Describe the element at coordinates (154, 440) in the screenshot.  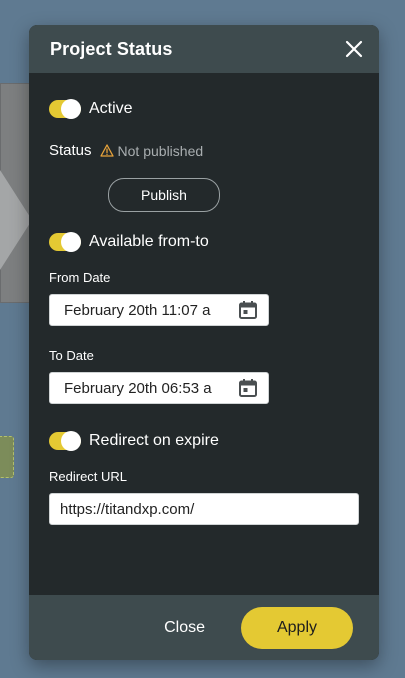
I see `redirect-label: Redirect on expire` at that location.